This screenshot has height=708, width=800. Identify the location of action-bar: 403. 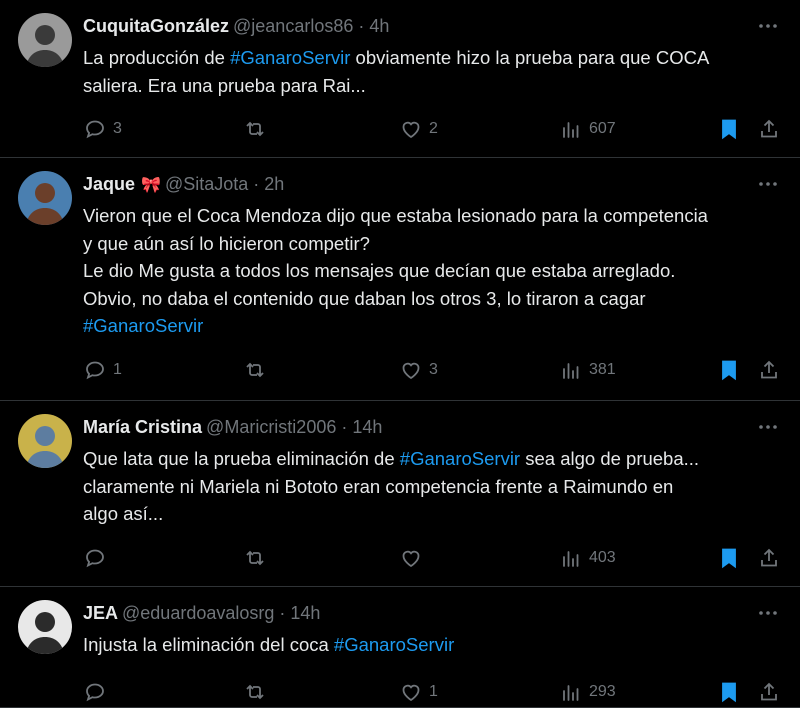
(432, 558).